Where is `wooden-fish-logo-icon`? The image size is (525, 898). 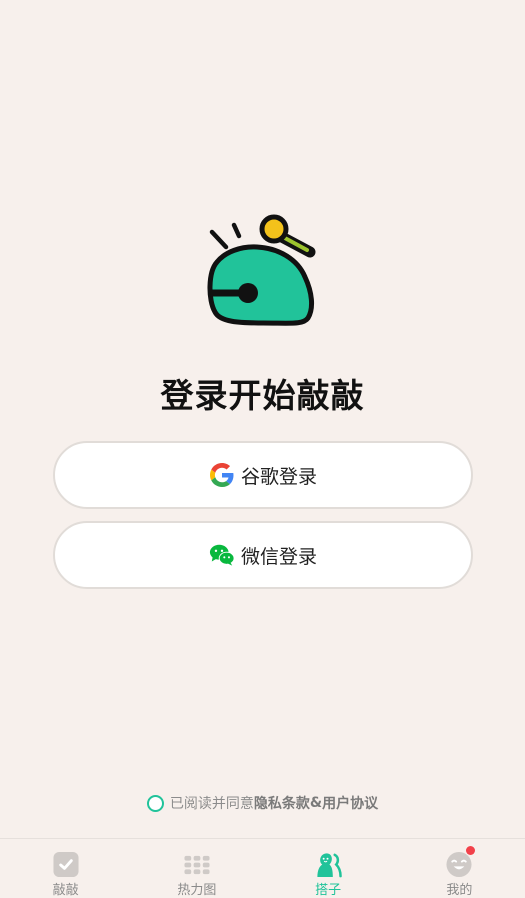
wooden-fish-logo-icon is located at coordinates (261, 270).